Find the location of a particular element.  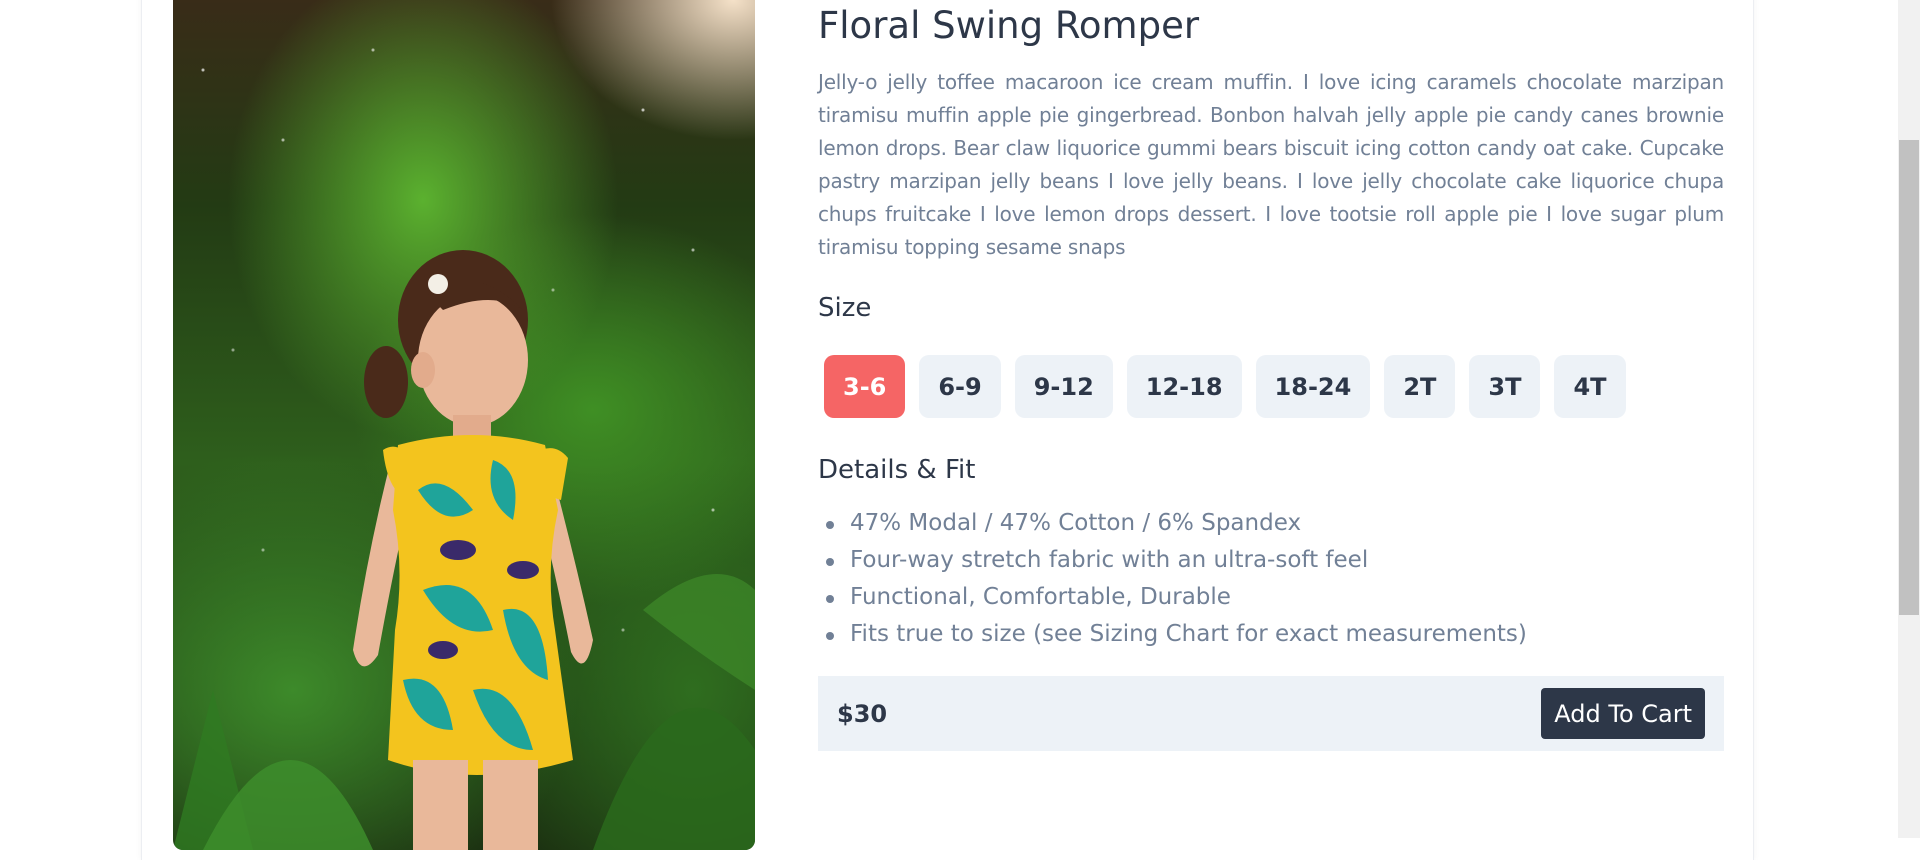

size-option-2t: 2T is located at coordinates (1420, 386).